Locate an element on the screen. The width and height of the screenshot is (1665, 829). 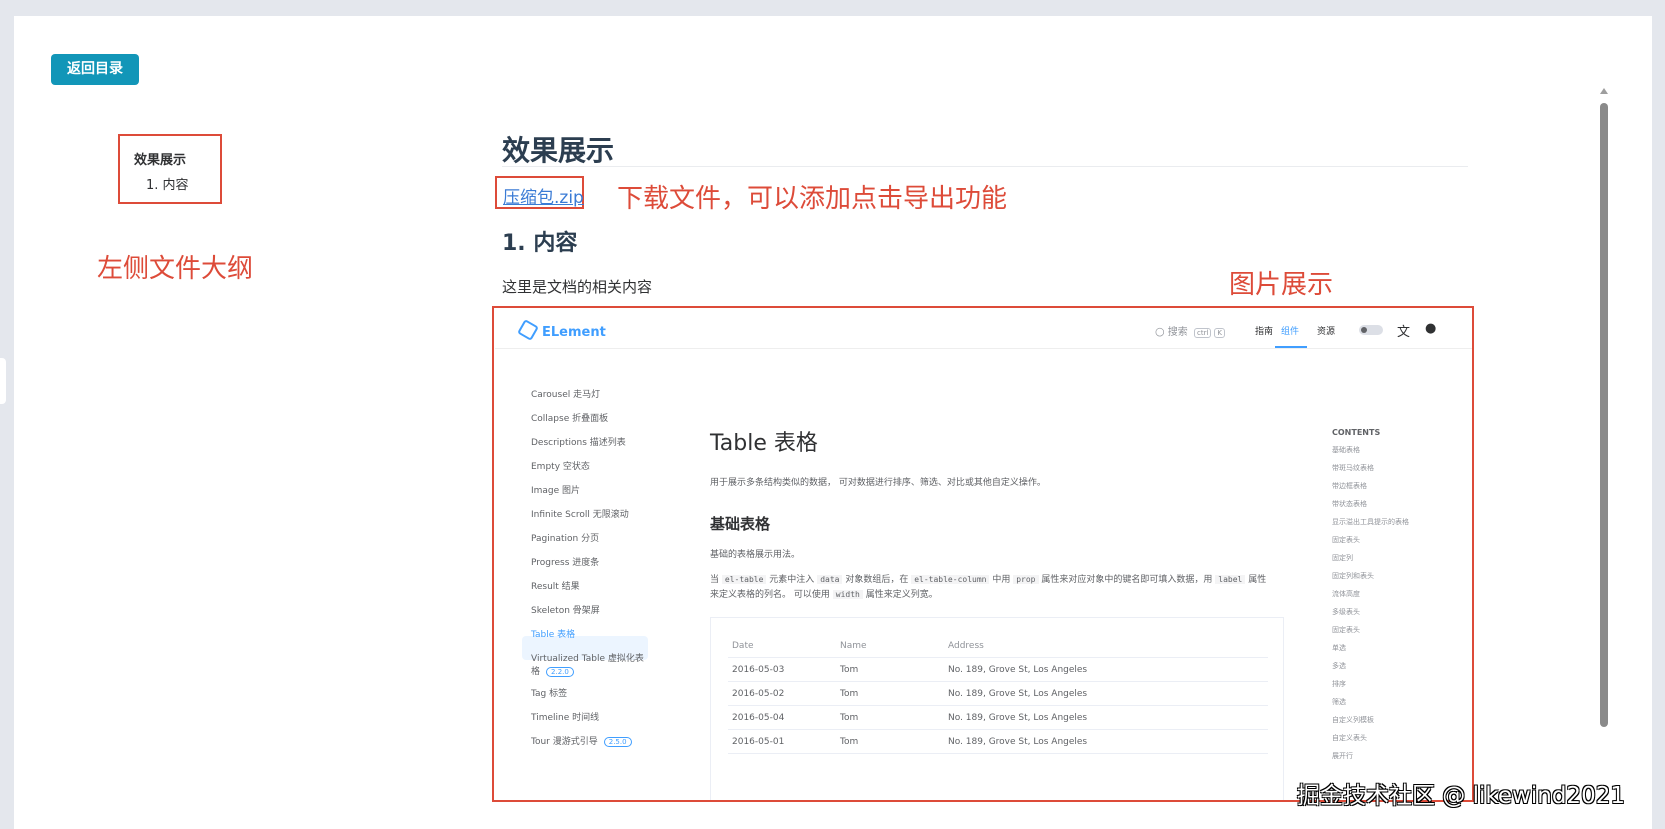
vertical-scrollbar is located at coordinates (1604, 415).